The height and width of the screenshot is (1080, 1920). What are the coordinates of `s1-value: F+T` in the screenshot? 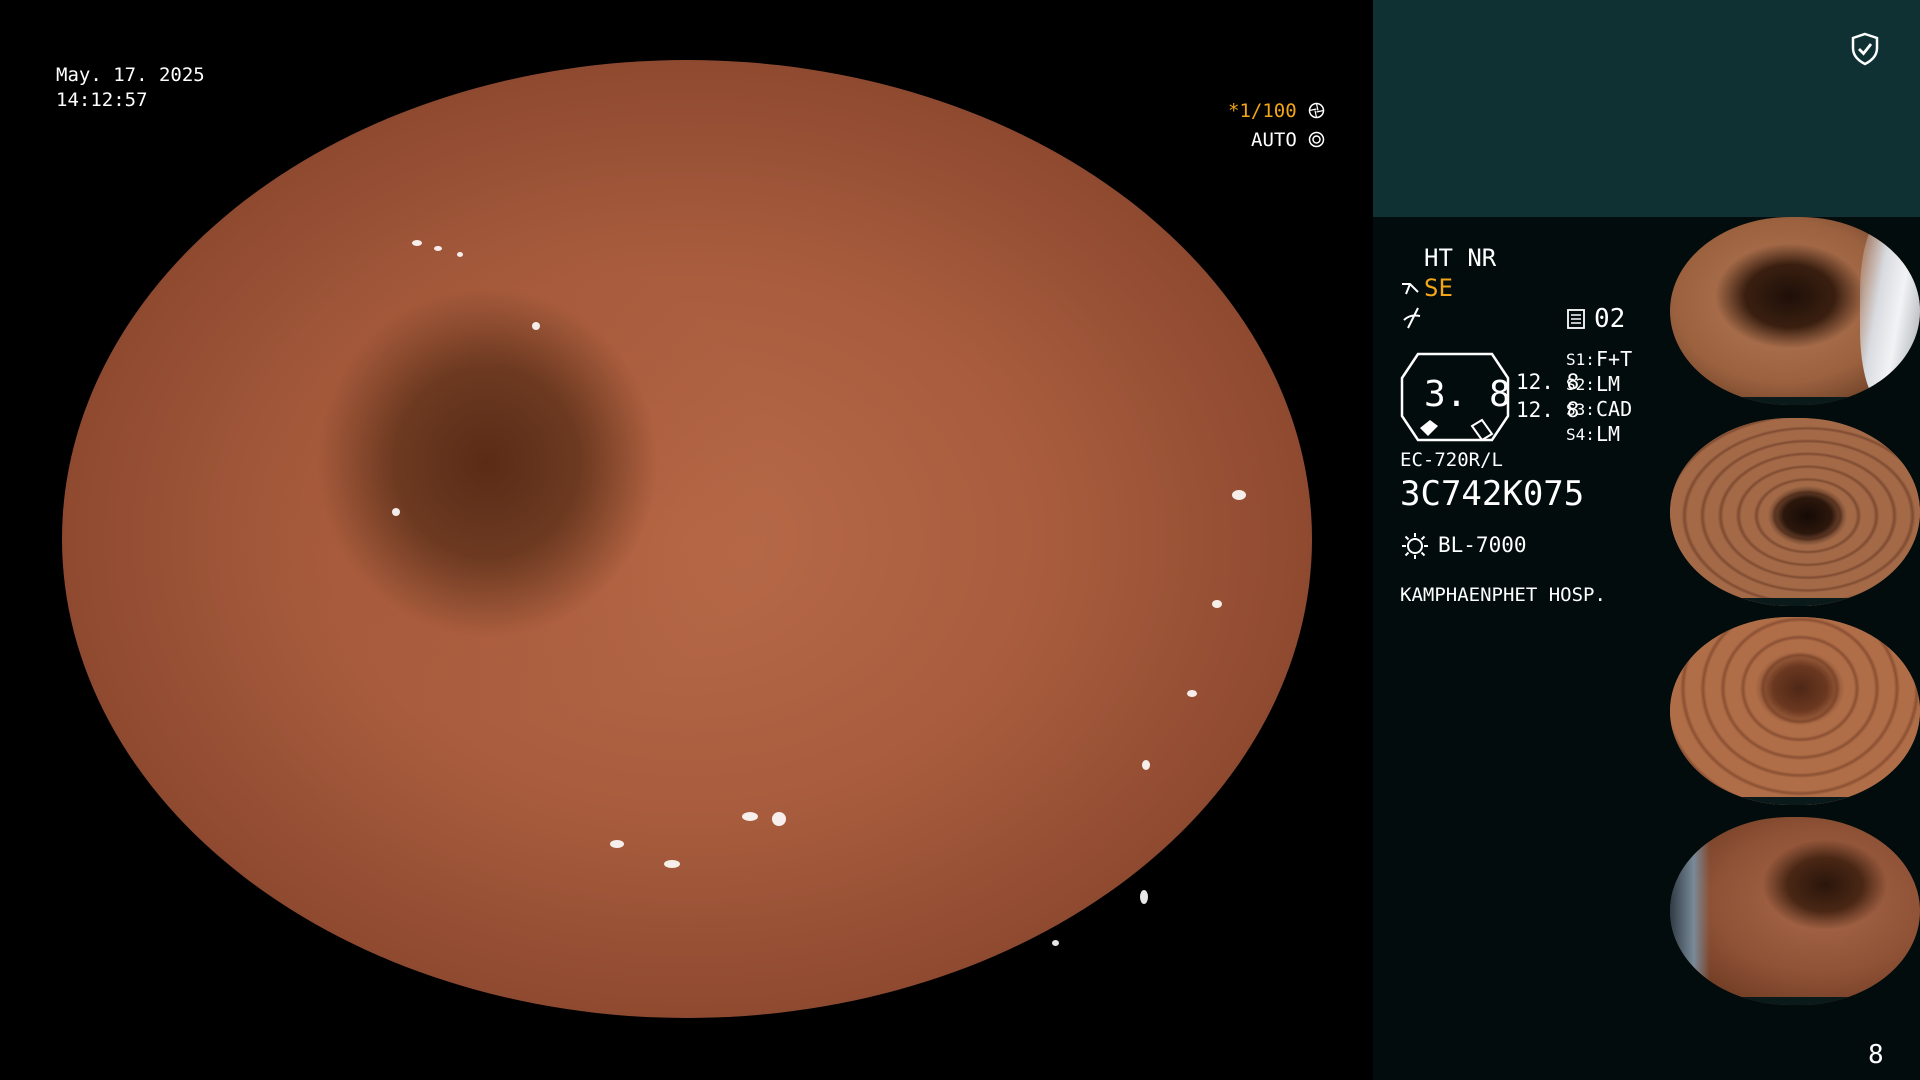 It's located at (1614, 359).